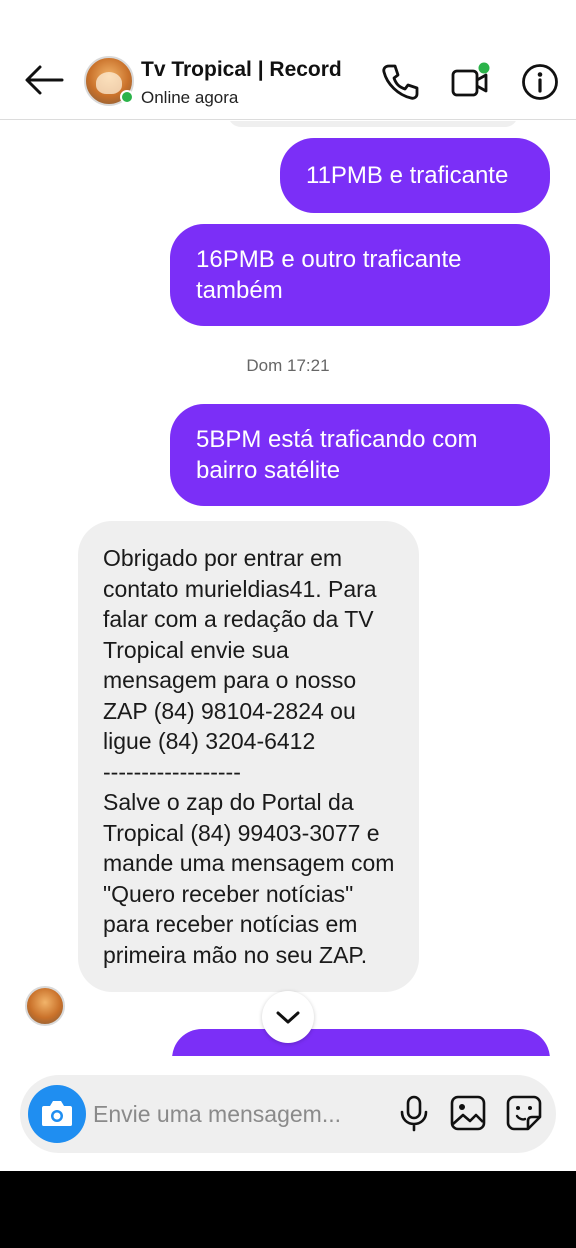  I want to click on camera-button, so click(57, 1114).